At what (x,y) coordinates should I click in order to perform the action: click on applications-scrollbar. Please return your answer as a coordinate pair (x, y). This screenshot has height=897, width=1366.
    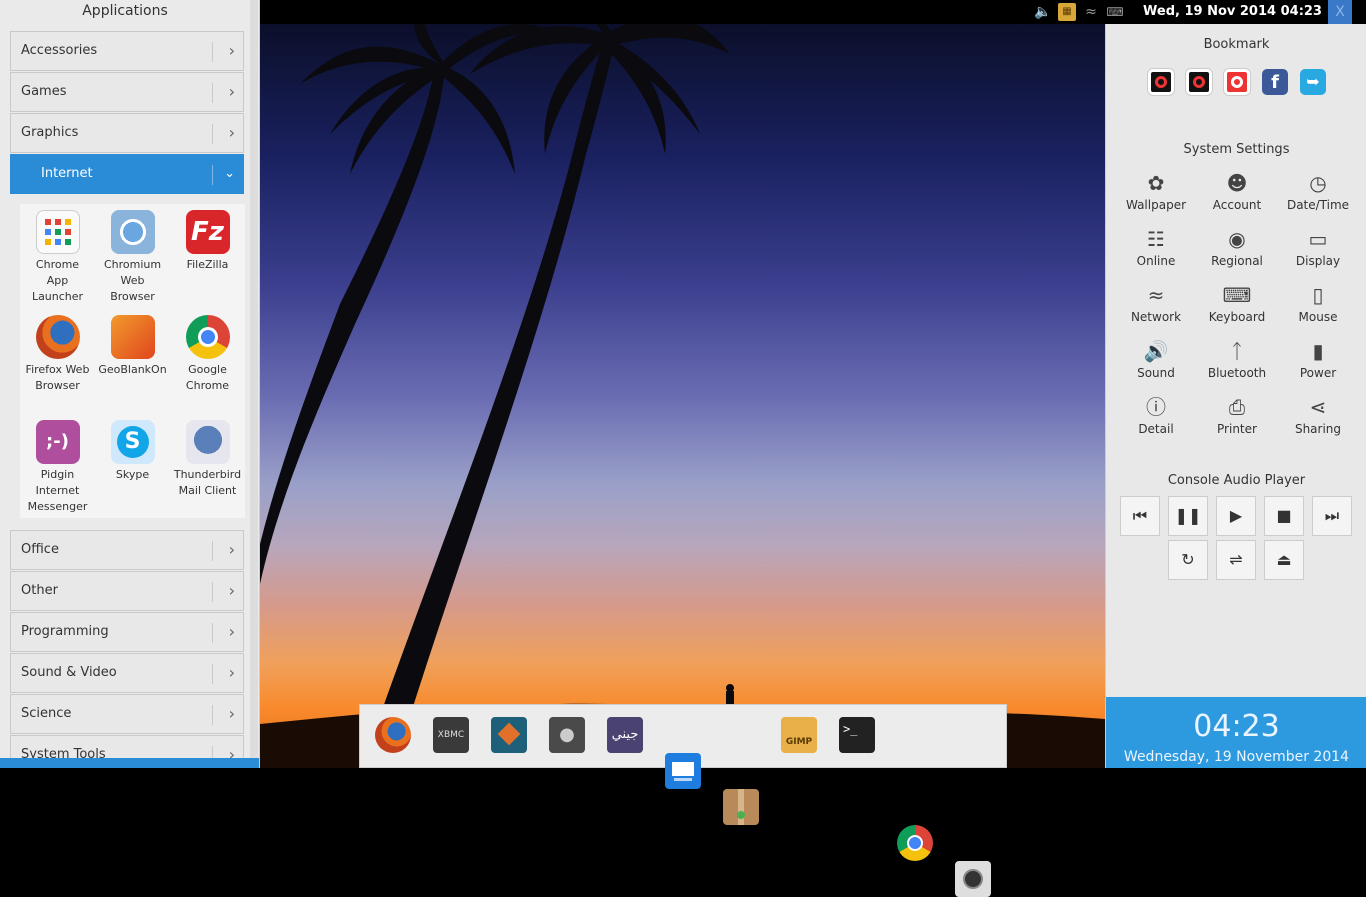
    Looking at the image, I should click on (254, 384).